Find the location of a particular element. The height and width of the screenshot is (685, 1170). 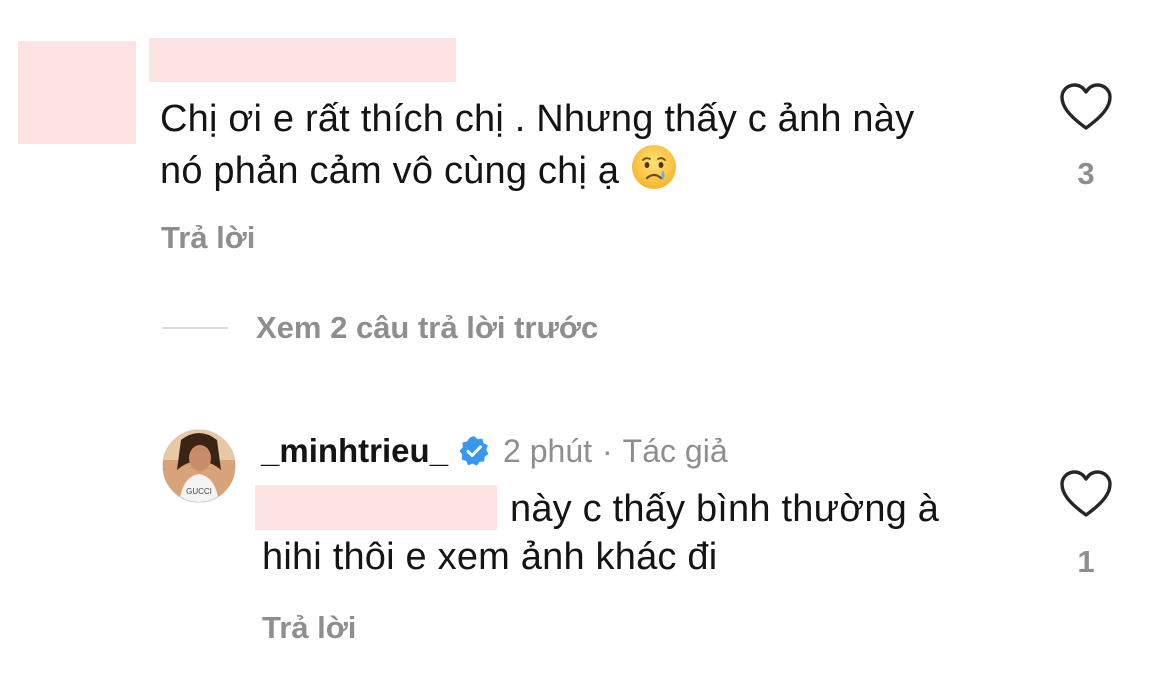

redacted-mention is located at coordinates (376, 507).